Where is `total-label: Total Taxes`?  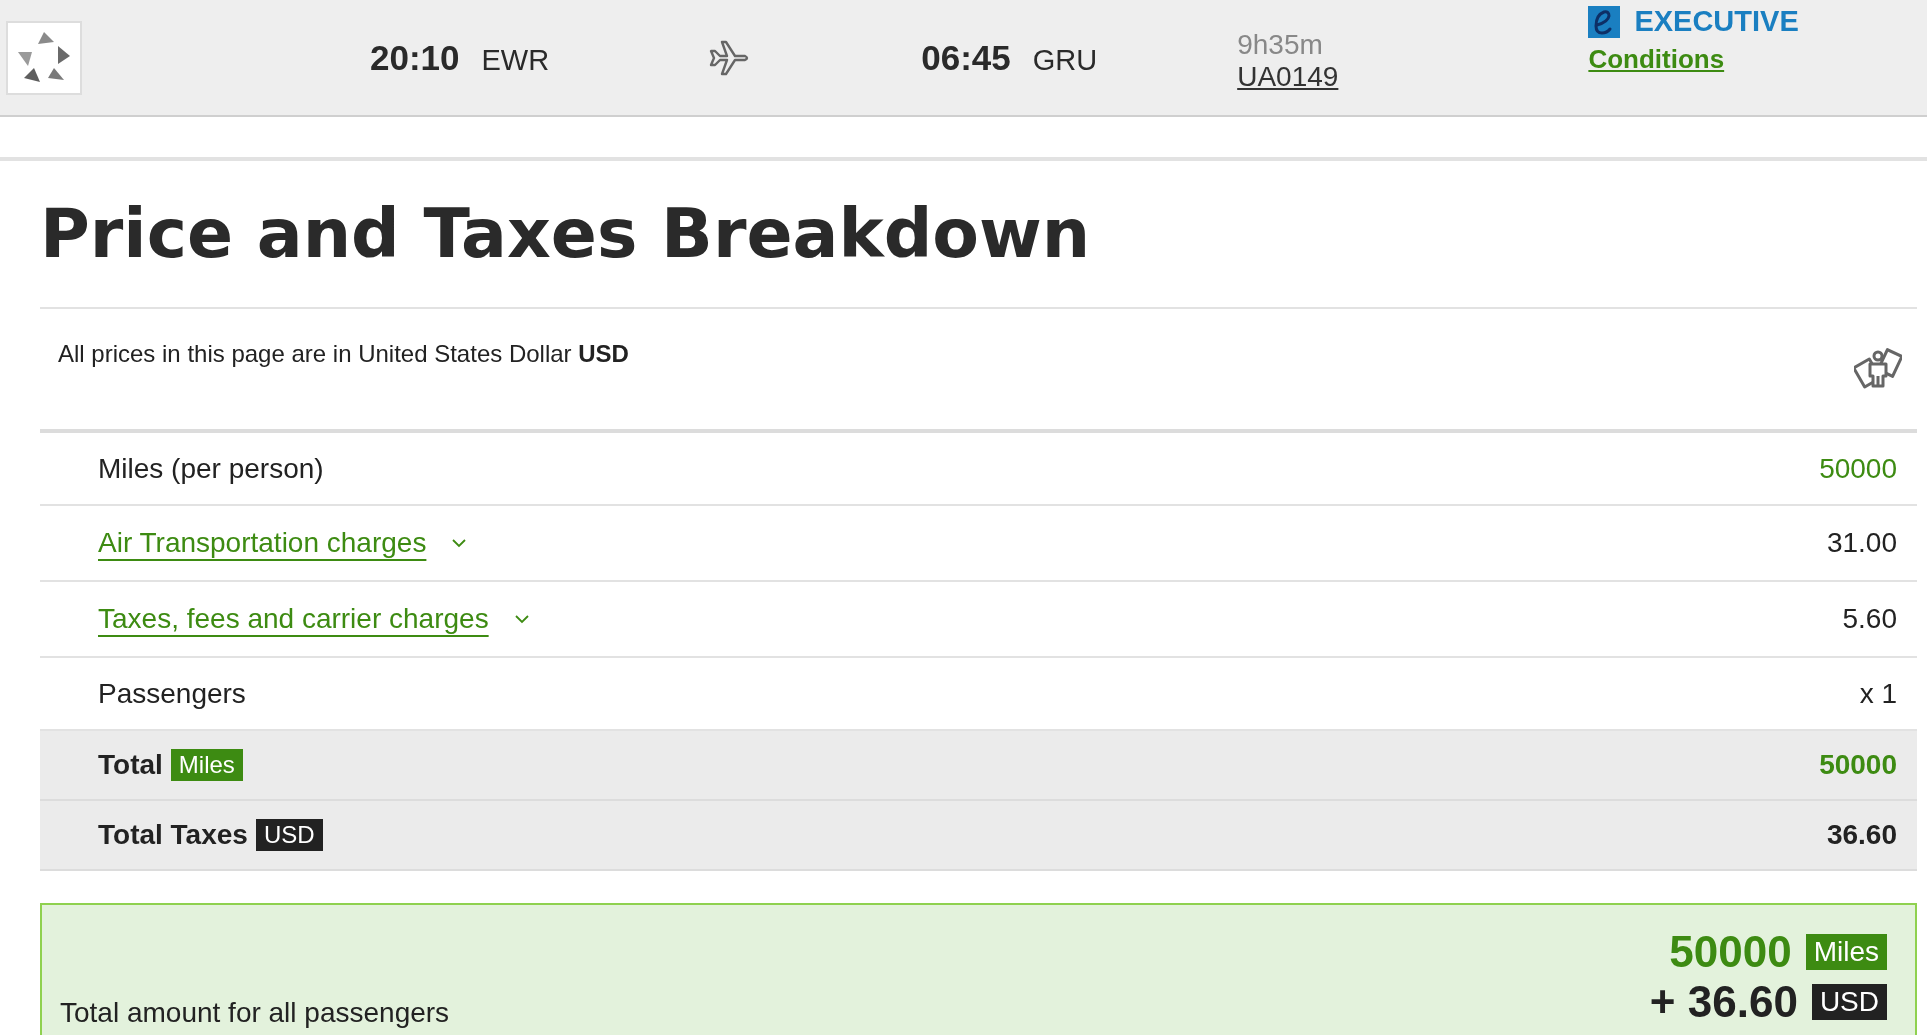 total-label: Total Taxes is located at coordinates (173, 835).